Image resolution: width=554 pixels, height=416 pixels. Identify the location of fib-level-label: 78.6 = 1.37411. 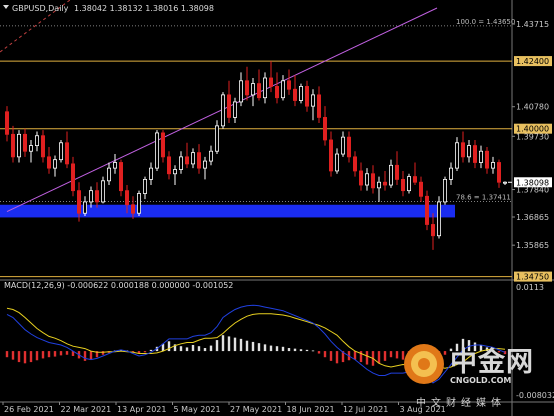
(483, 198).